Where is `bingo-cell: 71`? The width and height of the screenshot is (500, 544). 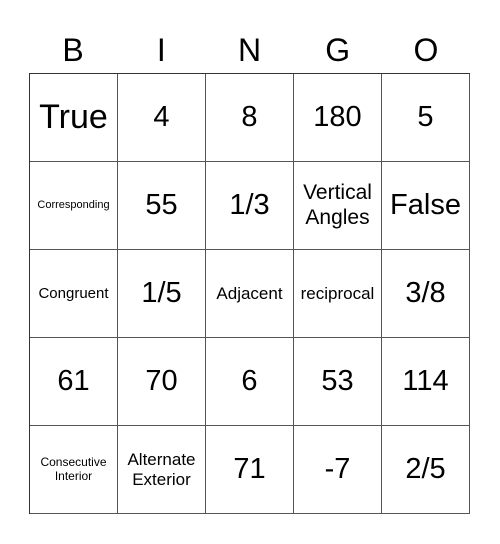 bingo-cell: 71 is located at coordinates (250, 470).